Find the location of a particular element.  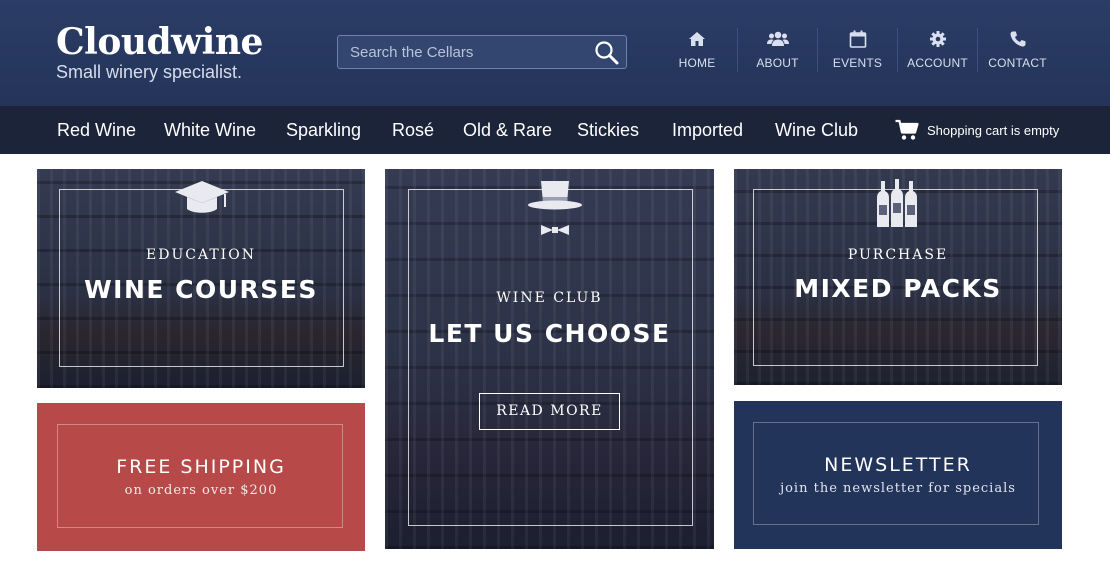

tile-mixed-packs: PURCHASE MIXED PACKS is located at coordinates (898, 277).